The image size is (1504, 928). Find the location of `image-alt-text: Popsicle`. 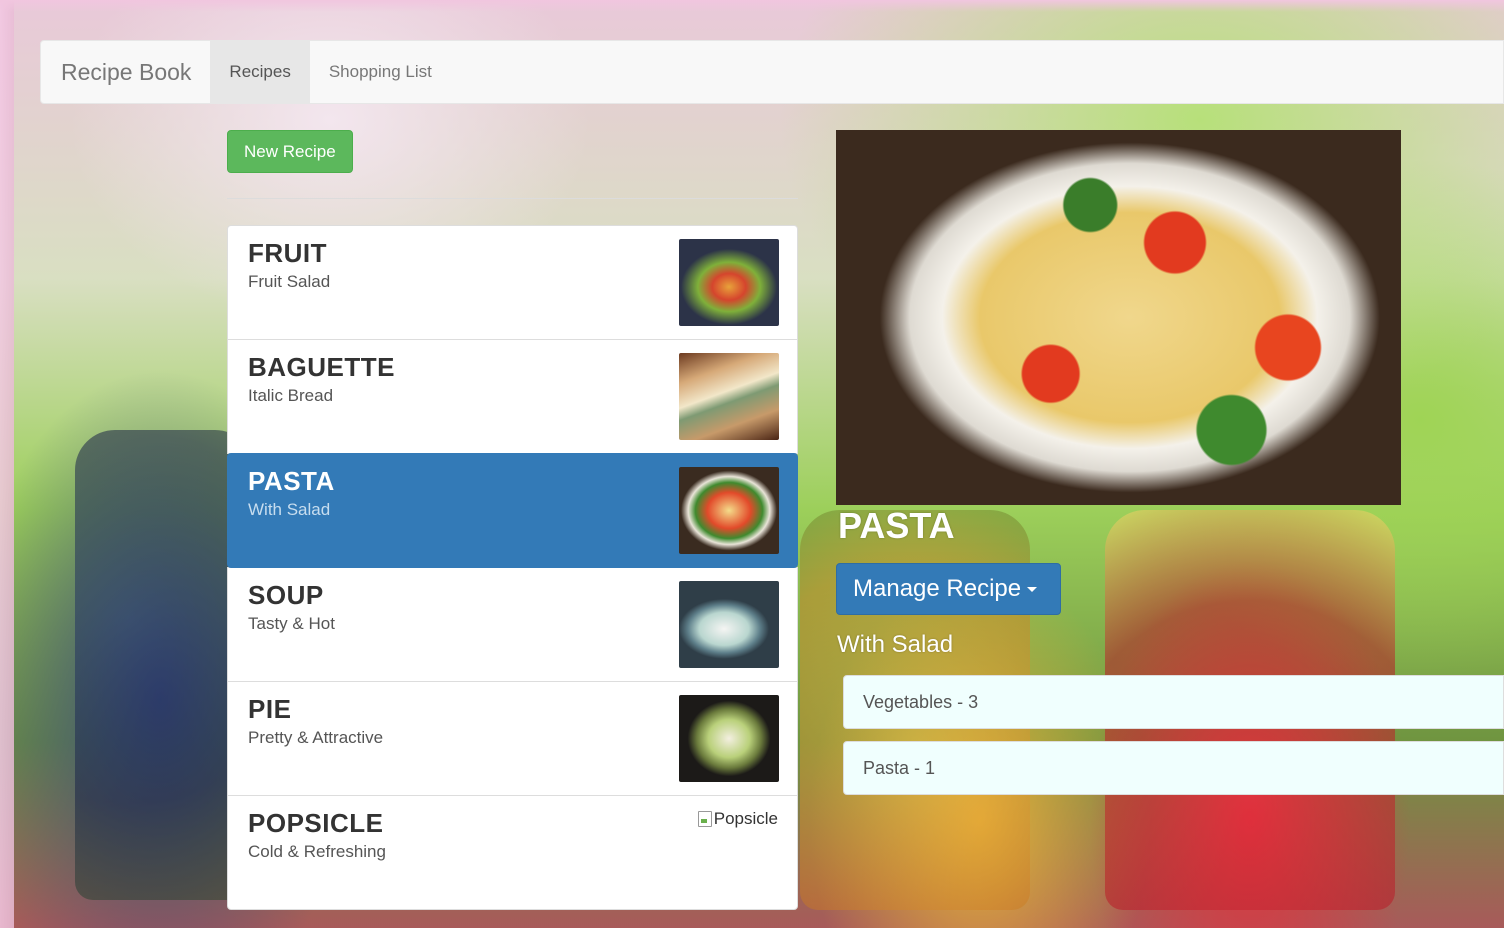

image-alt-text: Popsicle is located at coordinates (745, 818).